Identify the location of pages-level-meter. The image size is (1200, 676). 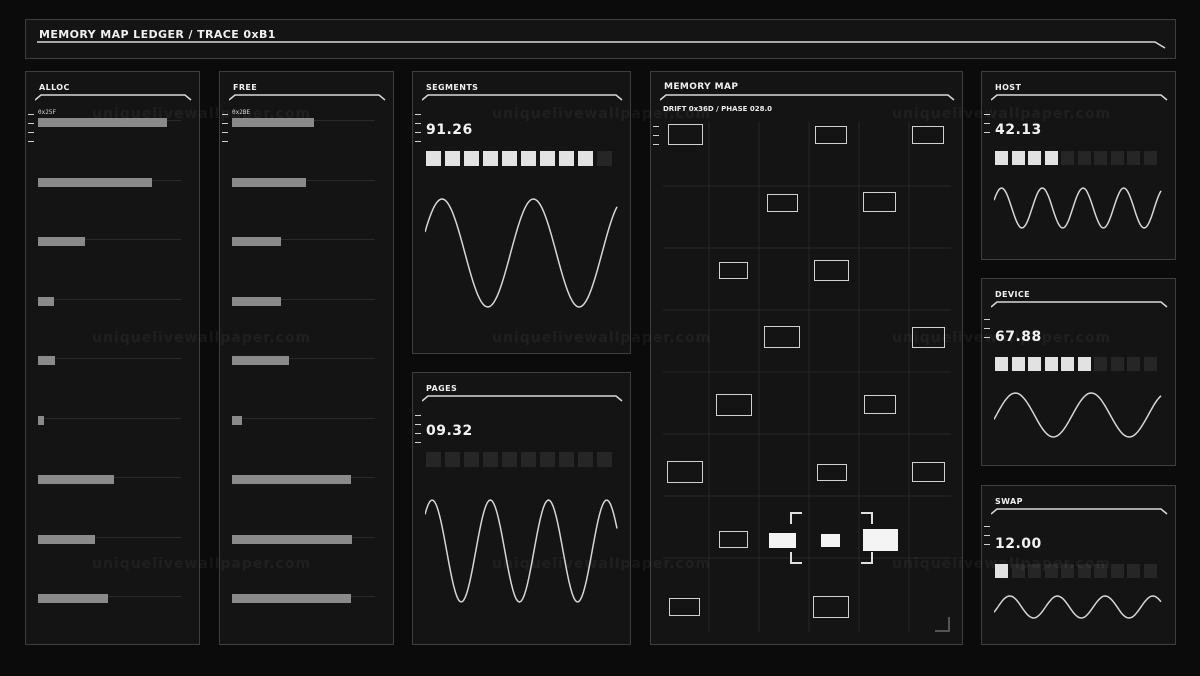
(521, 459).